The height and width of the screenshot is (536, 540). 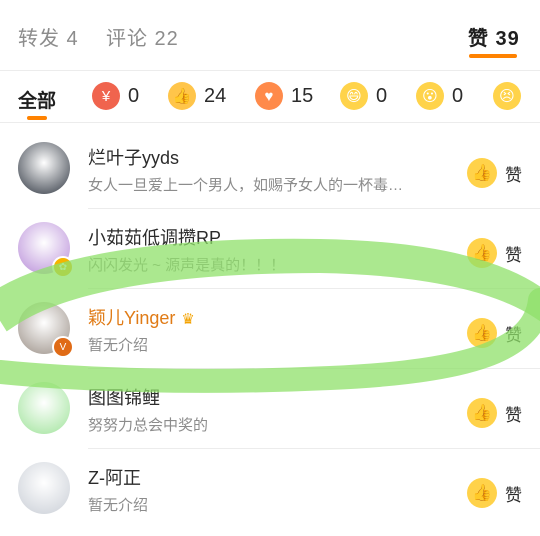 What do you see at coordinates (154, 237) in the screenshot?
I see `user-name: 小茹茹低调攒RP` at bounding box center [154, 237].